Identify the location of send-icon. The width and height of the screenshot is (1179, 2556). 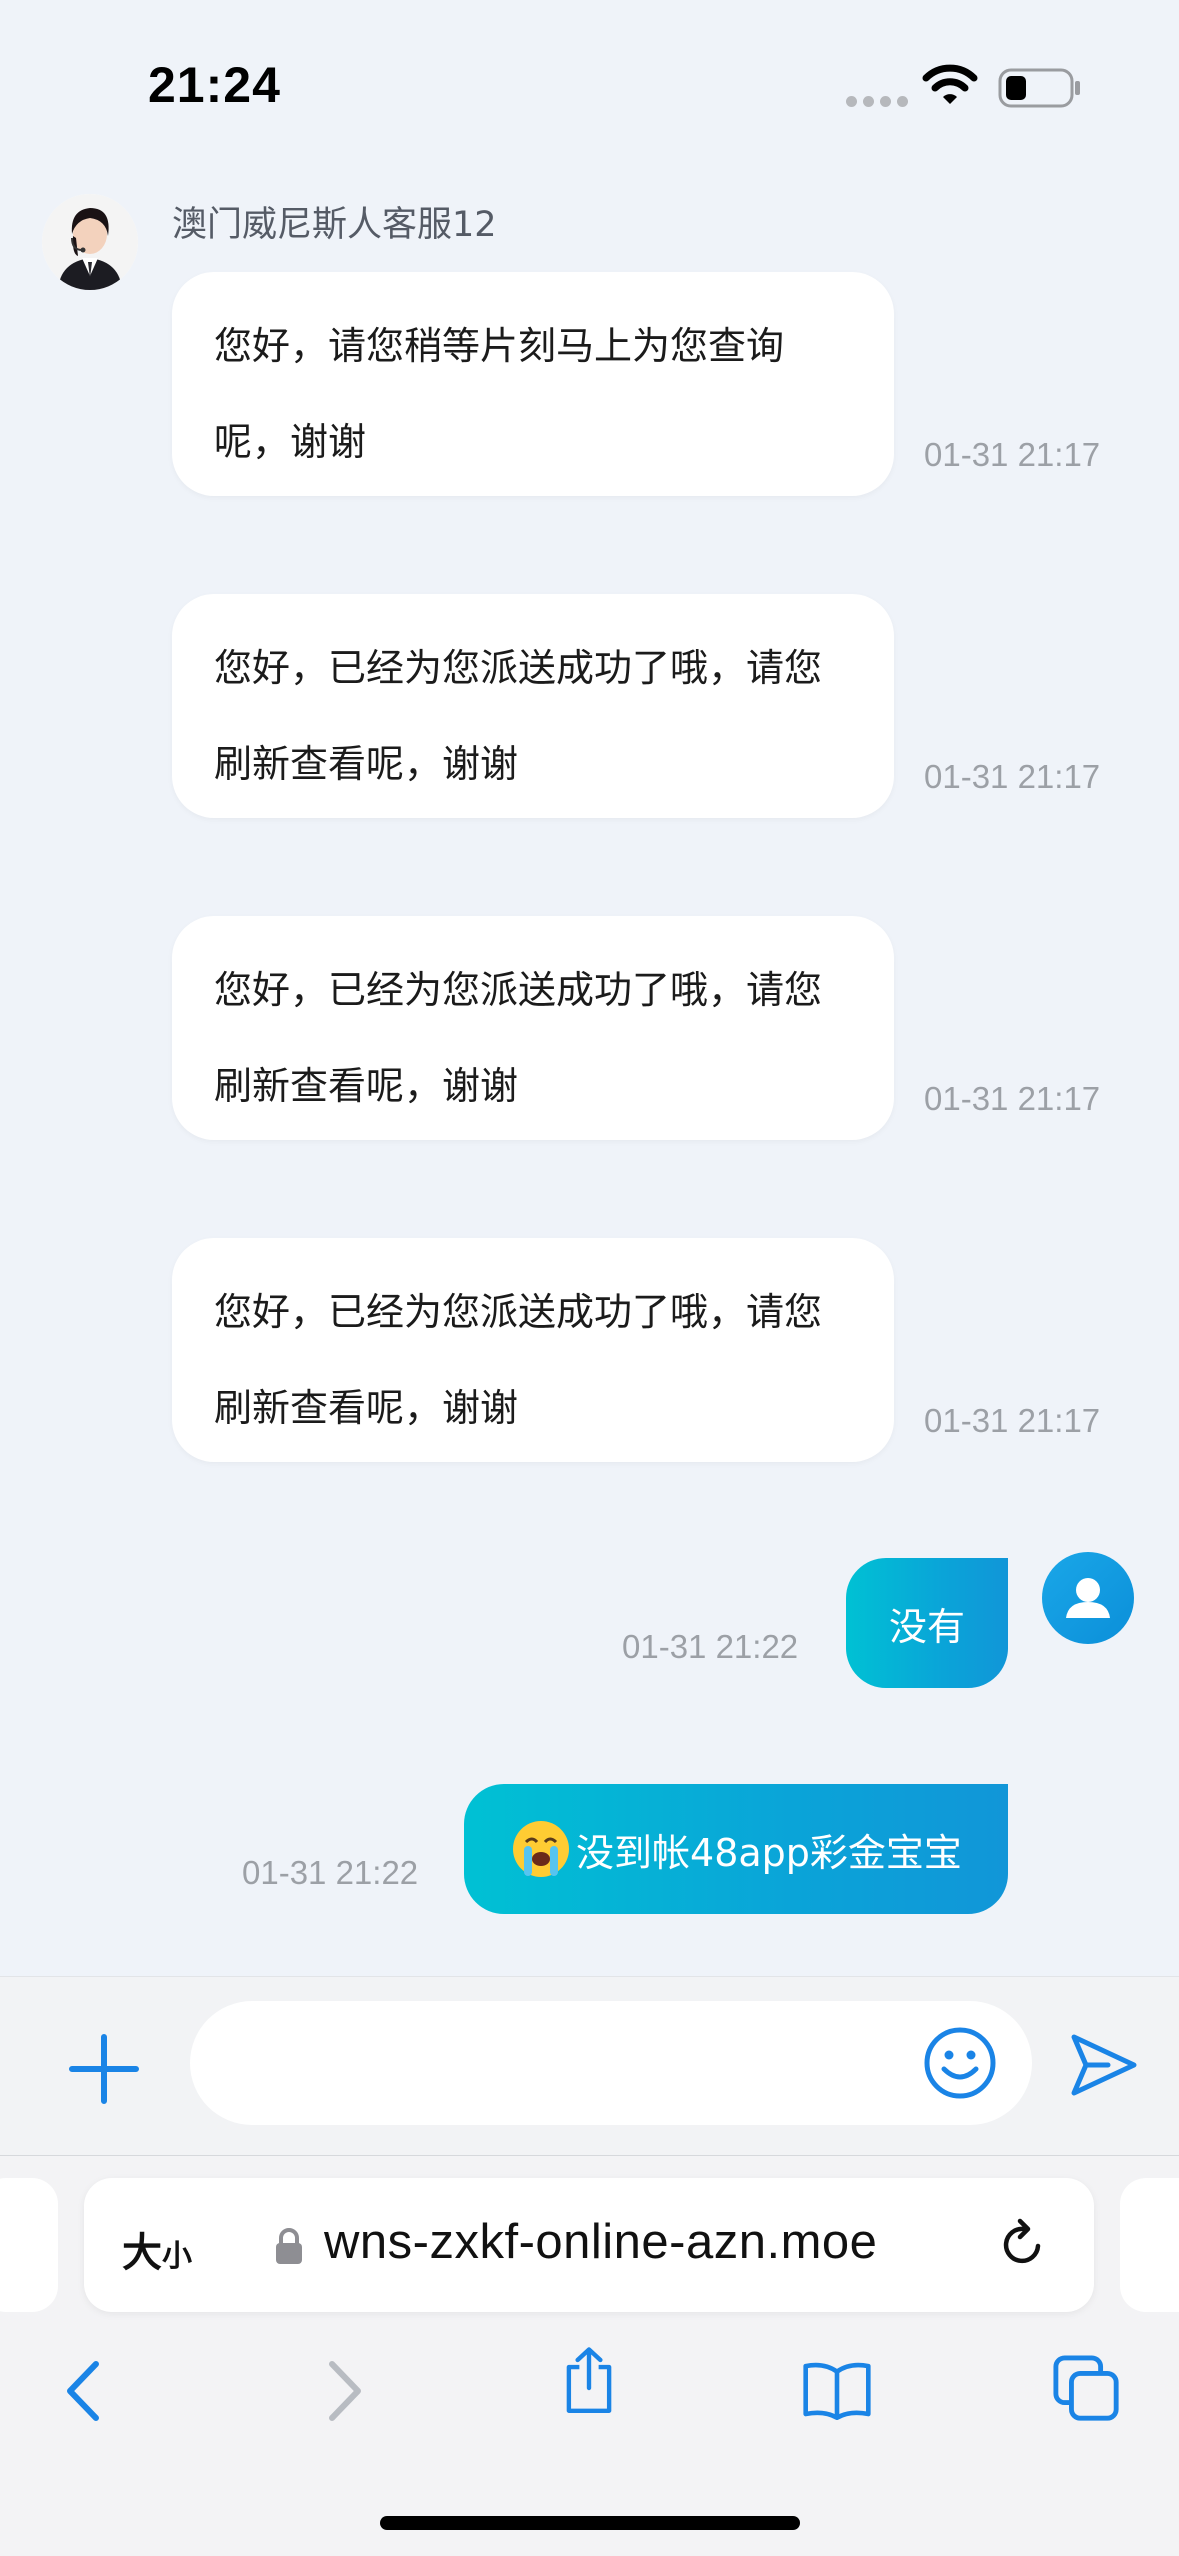
(1104, 2065).